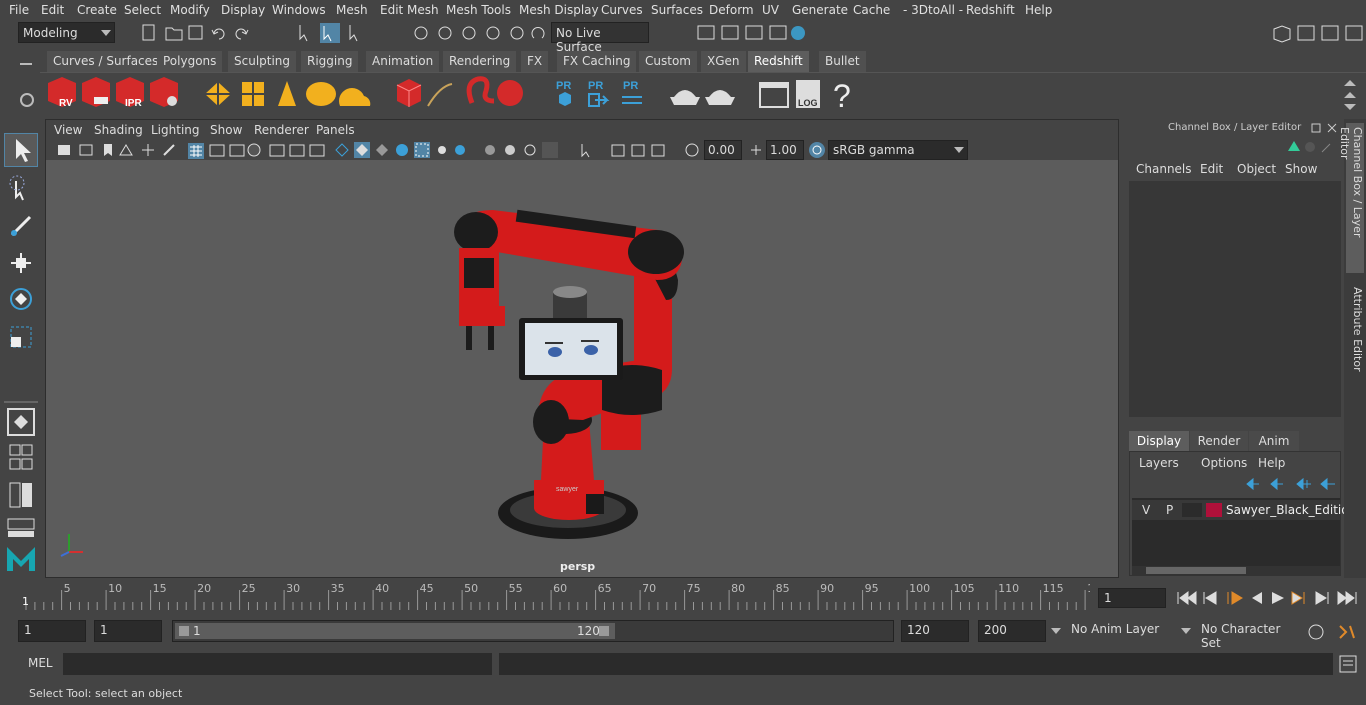  What do you see at coordinates (1159, 463) in the screenshot?
I see `layer-menu-layers: Layers` at bounding box center [1159, 463].